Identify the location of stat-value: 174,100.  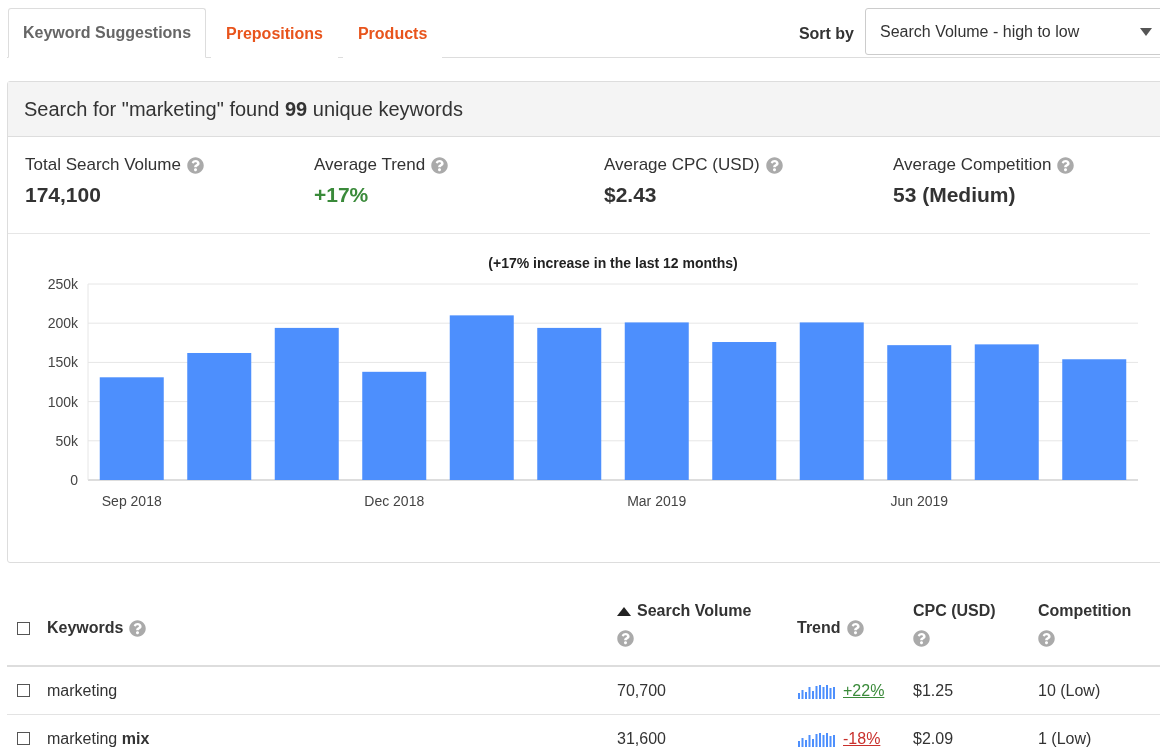
(63, 195).